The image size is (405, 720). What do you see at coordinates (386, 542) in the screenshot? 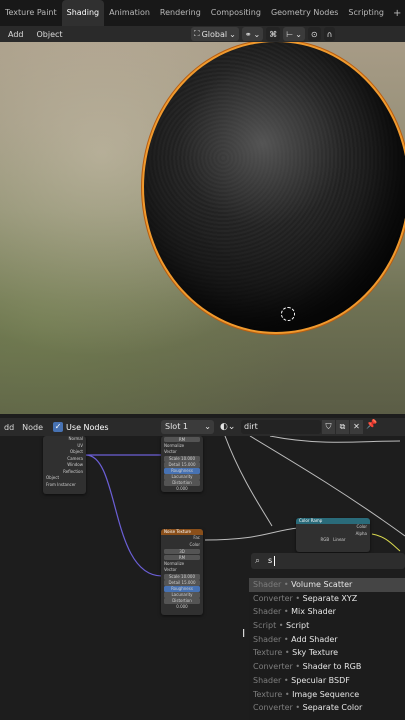
I see `link-yellow` at bounding box center [386, 542].